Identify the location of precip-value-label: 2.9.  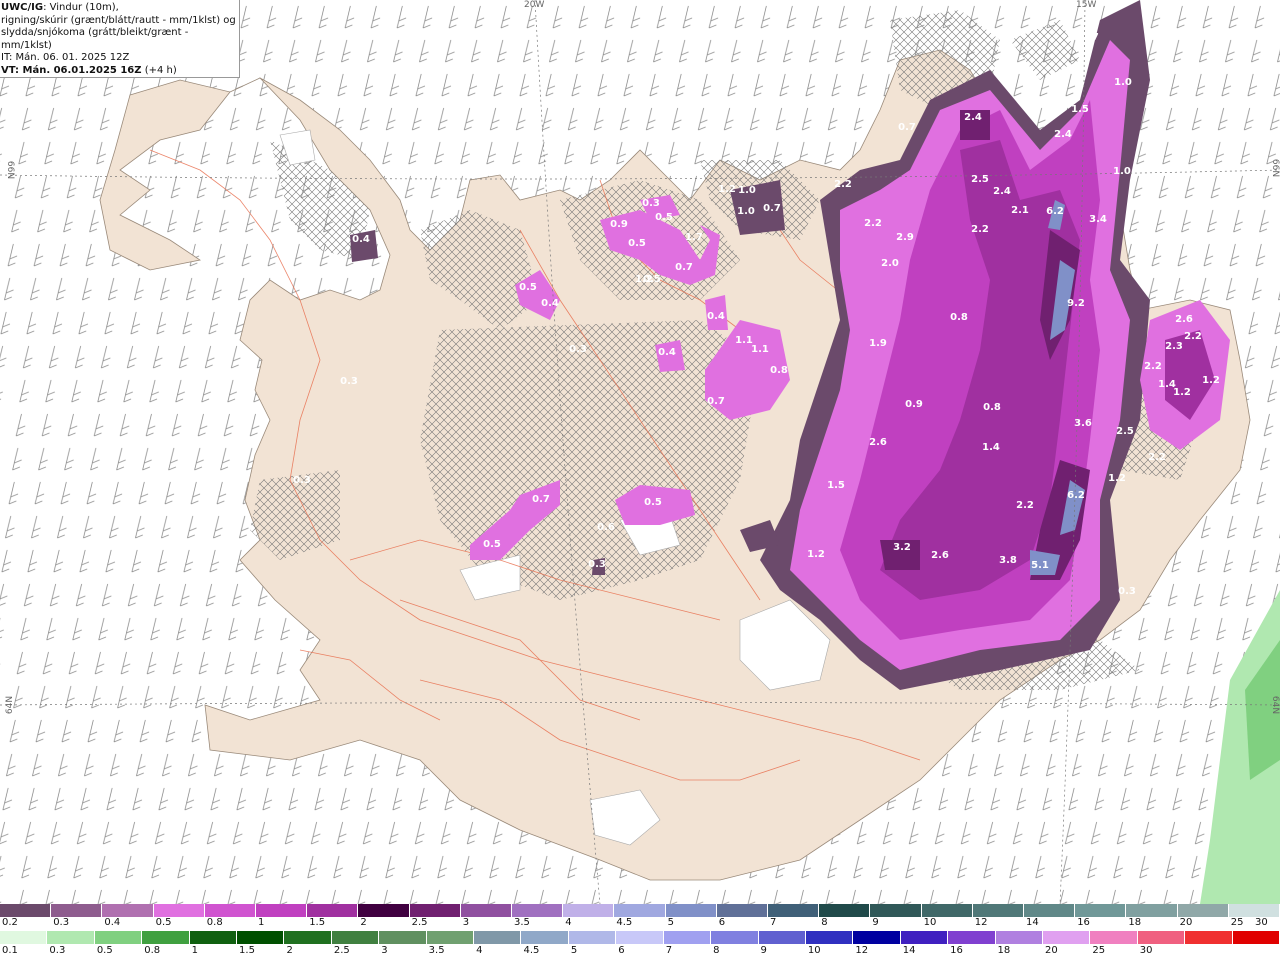
(905, 237).